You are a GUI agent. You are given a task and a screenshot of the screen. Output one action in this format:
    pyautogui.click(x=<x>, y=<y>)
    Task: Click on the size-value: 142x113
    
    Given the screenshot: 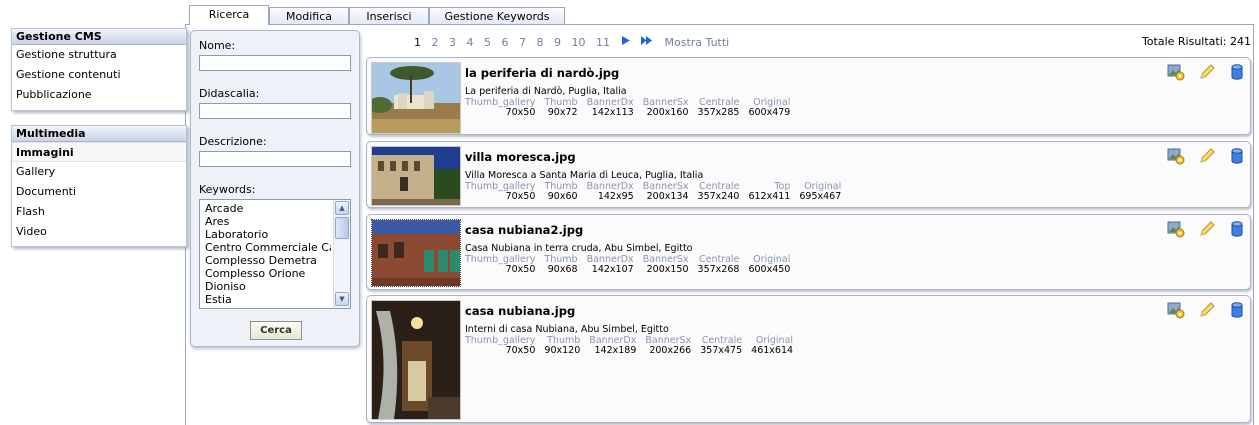 What is the action you would take?
    pyautogui.click(x=612, y=112)
    